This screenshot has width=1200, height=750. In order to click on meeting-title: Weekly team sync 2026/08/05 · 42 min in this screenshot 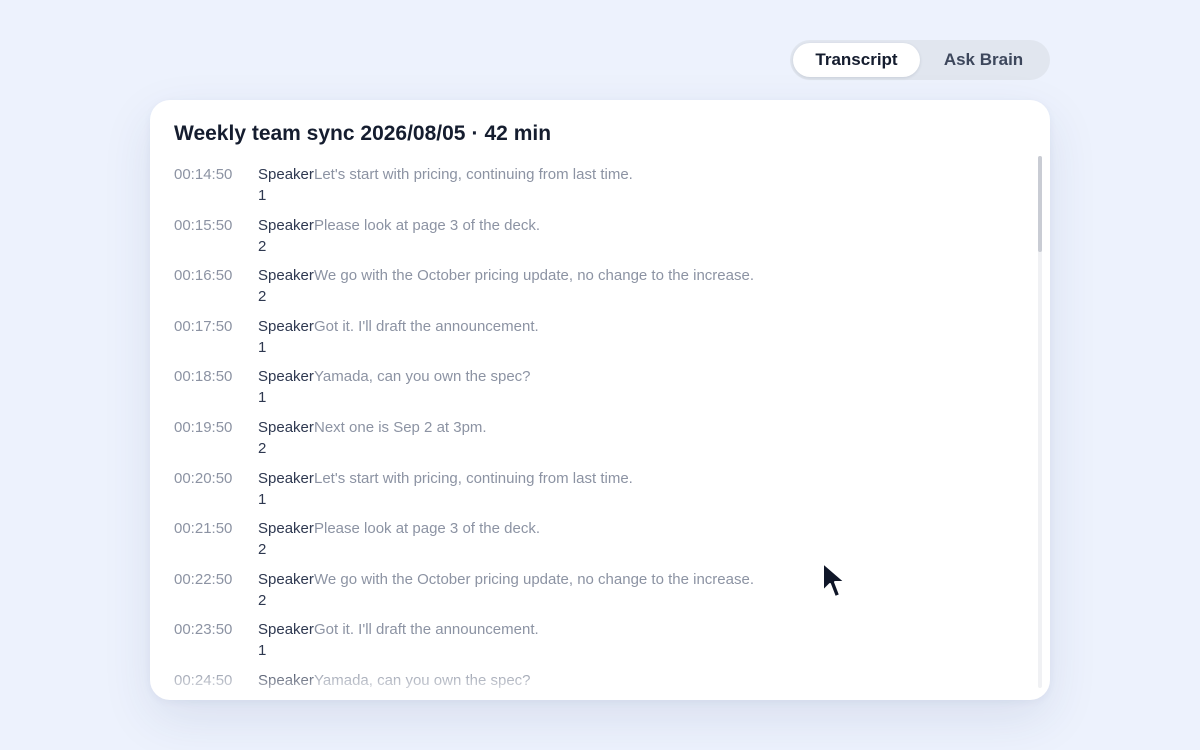, I will do `click(362, 134)`.